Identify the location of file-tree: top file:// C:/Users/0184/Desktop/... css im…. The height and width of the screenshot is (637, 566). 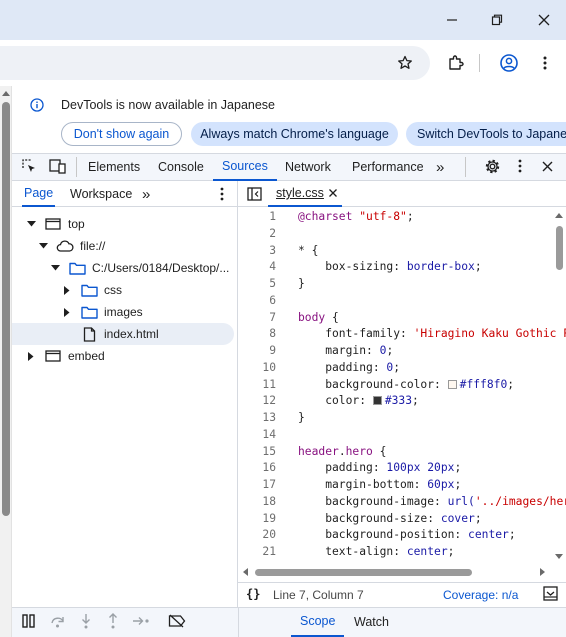
(123, 290).